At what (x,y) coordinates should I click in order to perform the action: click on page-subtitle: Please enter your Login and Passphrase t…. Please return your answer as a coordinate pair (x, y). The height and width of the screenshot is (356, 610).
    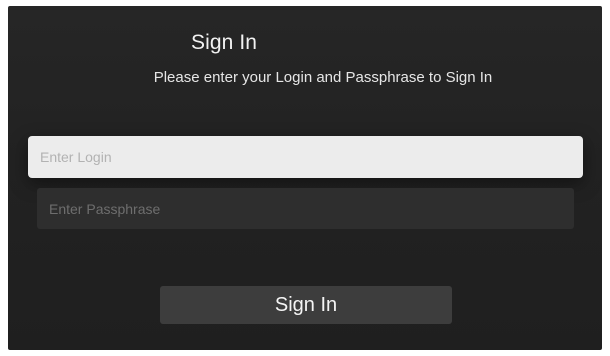
    Looking at the image, I should click on (323, 77).